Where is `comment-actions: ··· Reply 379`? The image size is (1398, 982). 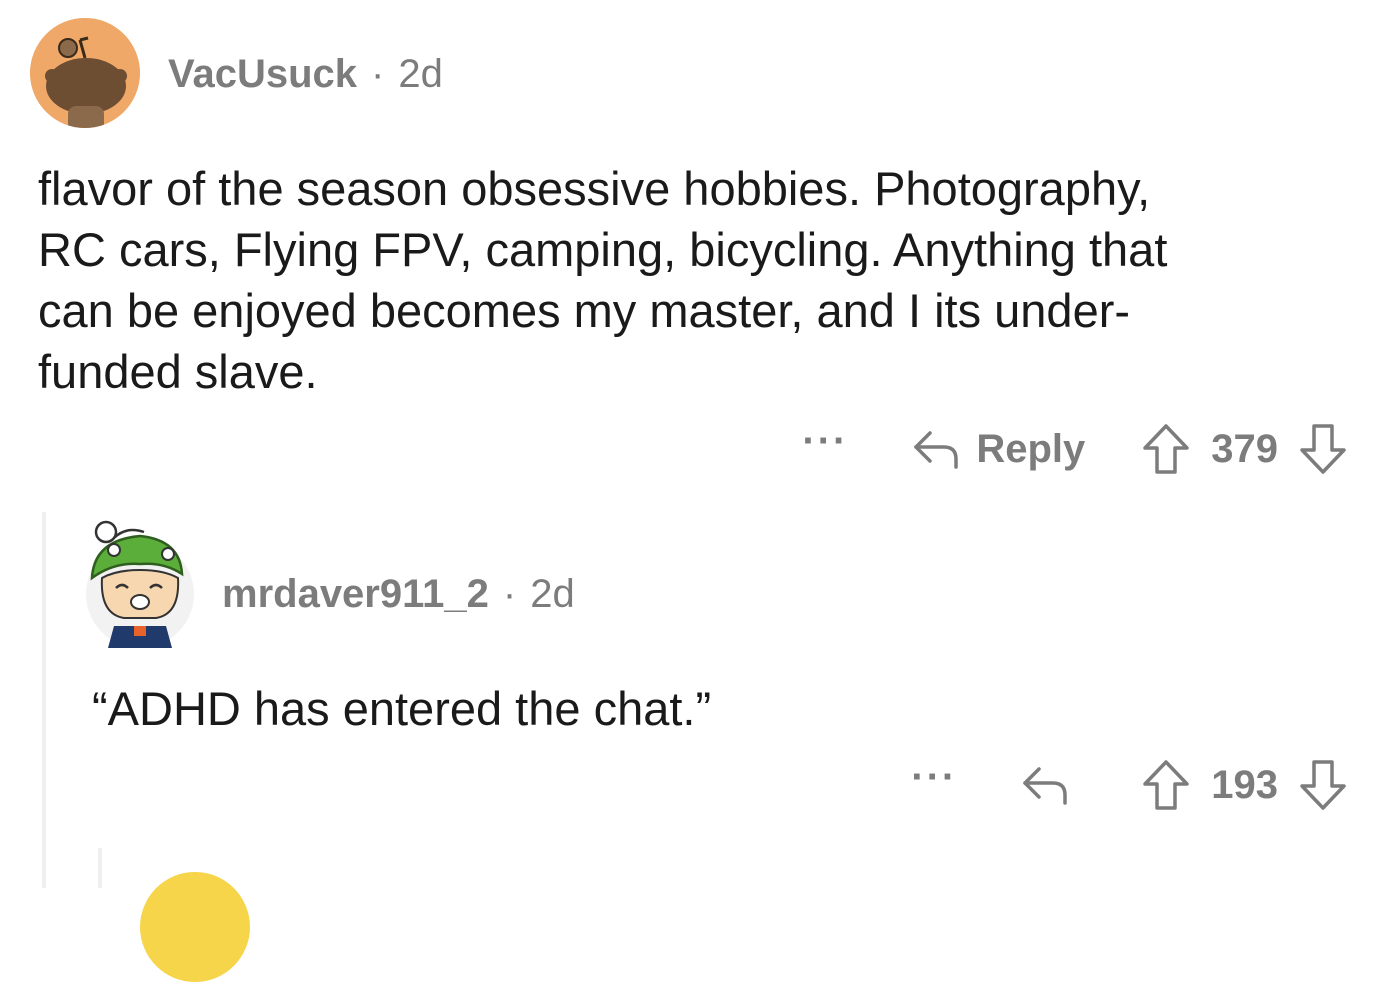 comment-actions: ··· Reply 379 is located at coordinates (1075, 447).